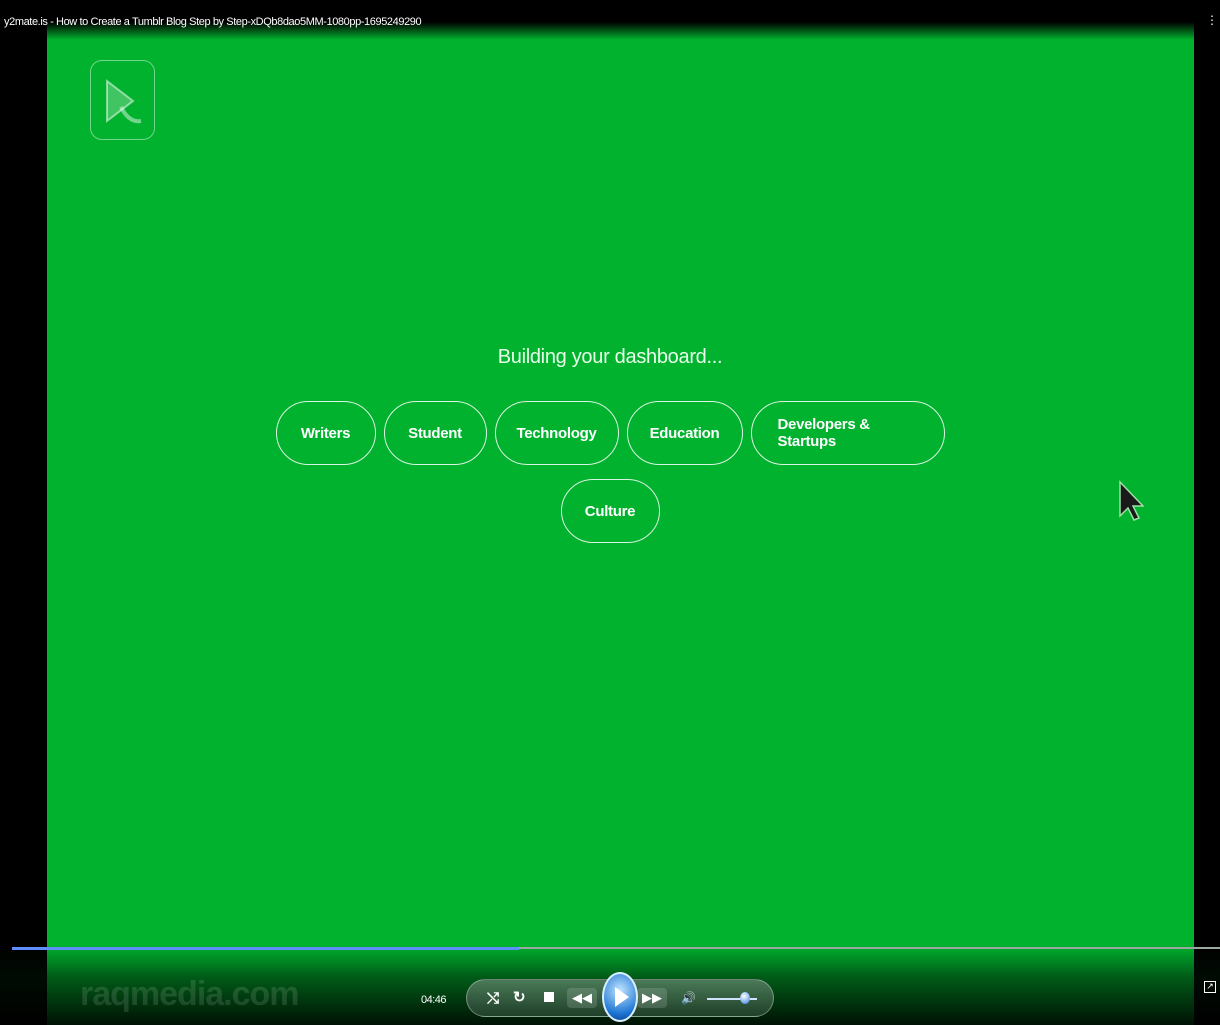  I want to click on current-time: 04:46, so click(434, 1000).